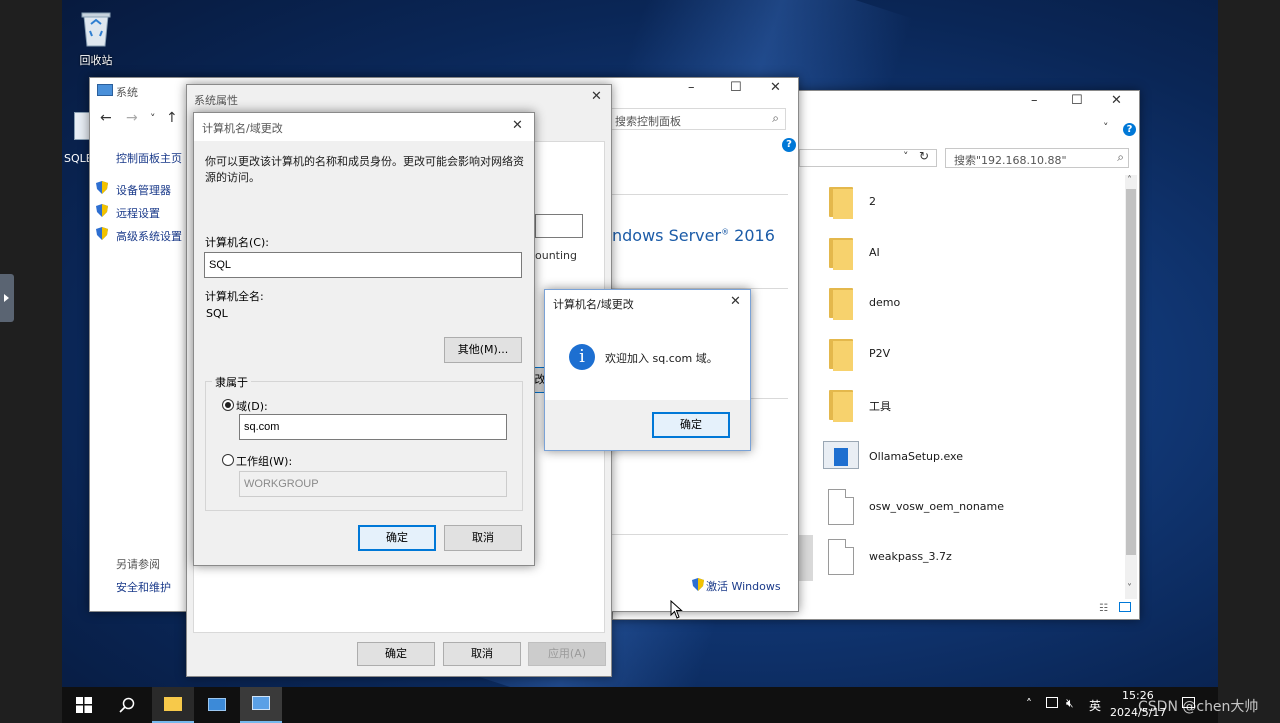 Image resolution: width=1280 pixels, height=723 pixels. I want to click on uac-shield-icon, so click(102, 233).